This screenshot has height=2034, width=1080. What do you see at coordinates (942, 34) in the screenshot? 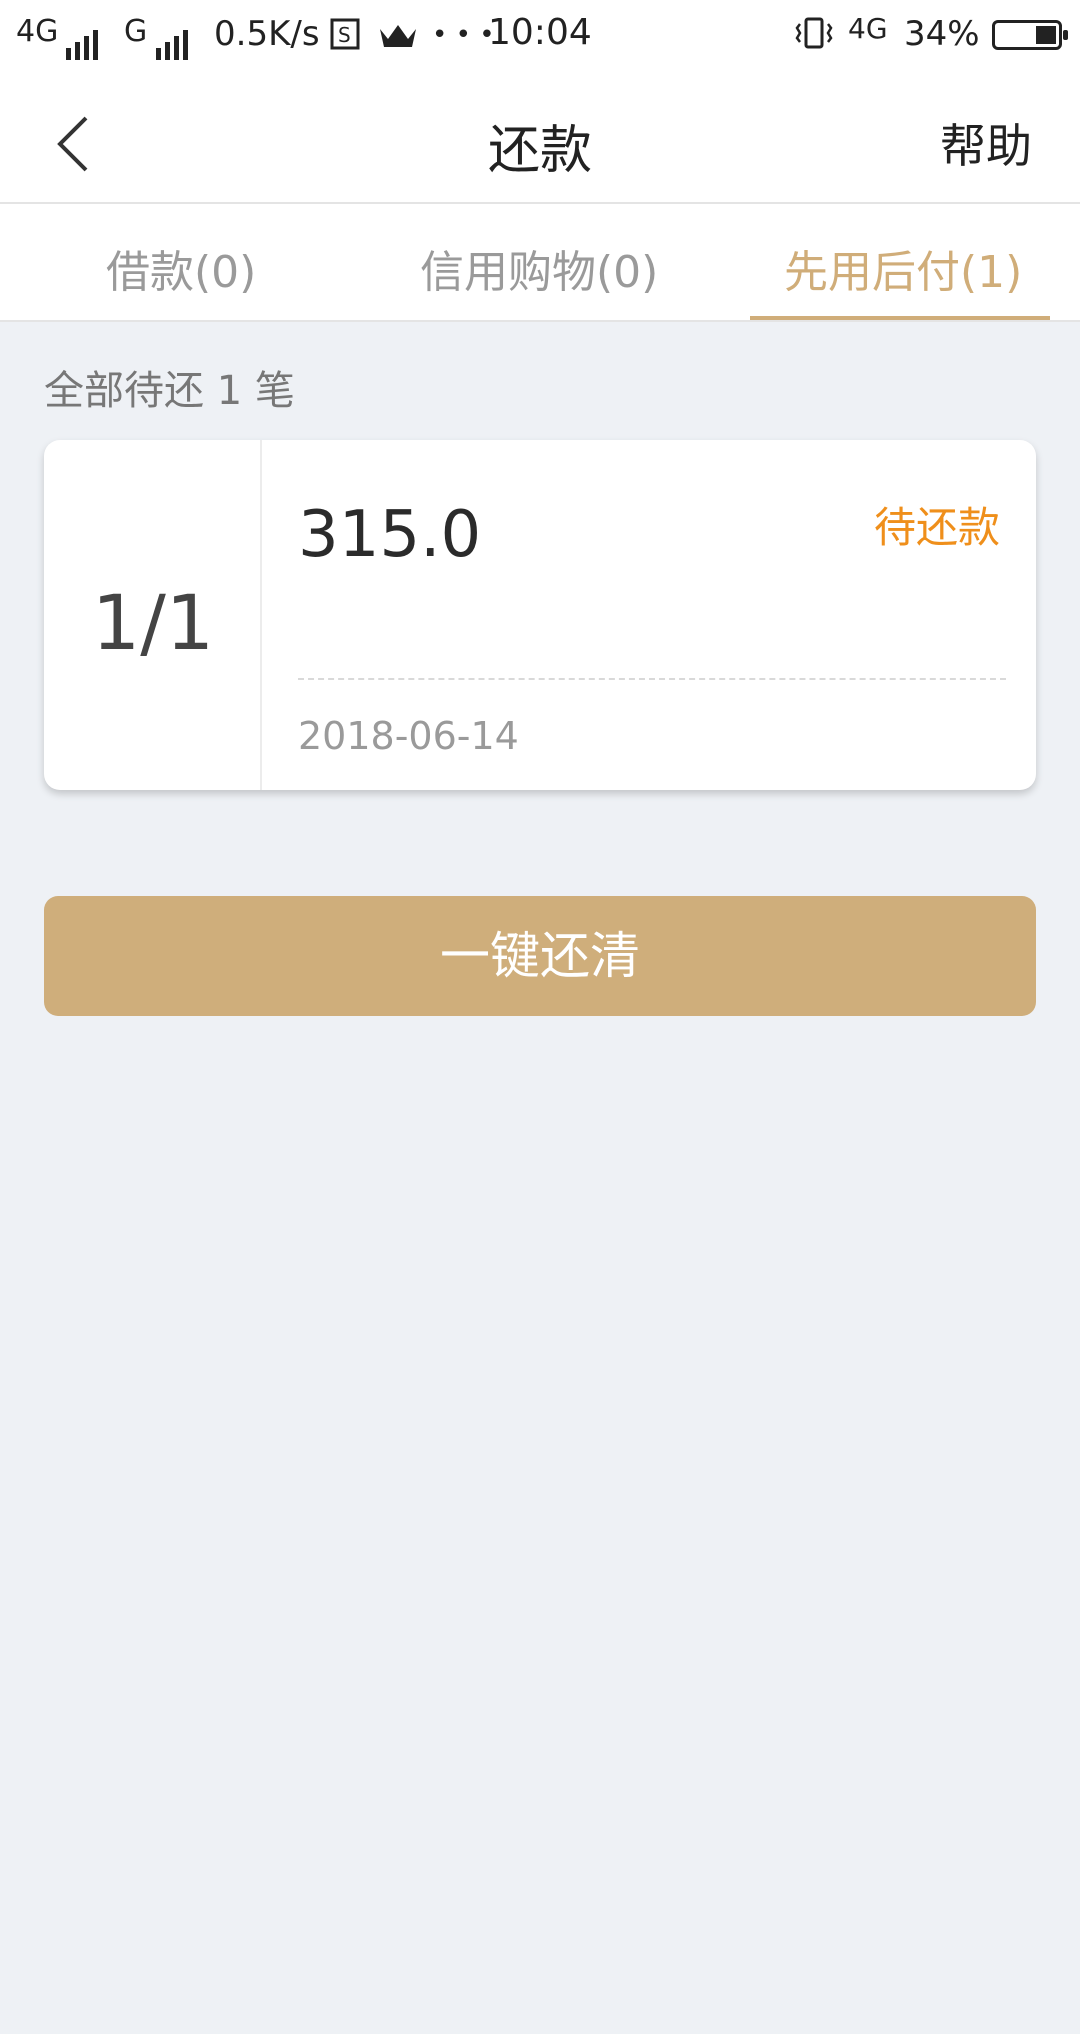
I see `battery-percent: 34%` at bounding box center [942, 34].